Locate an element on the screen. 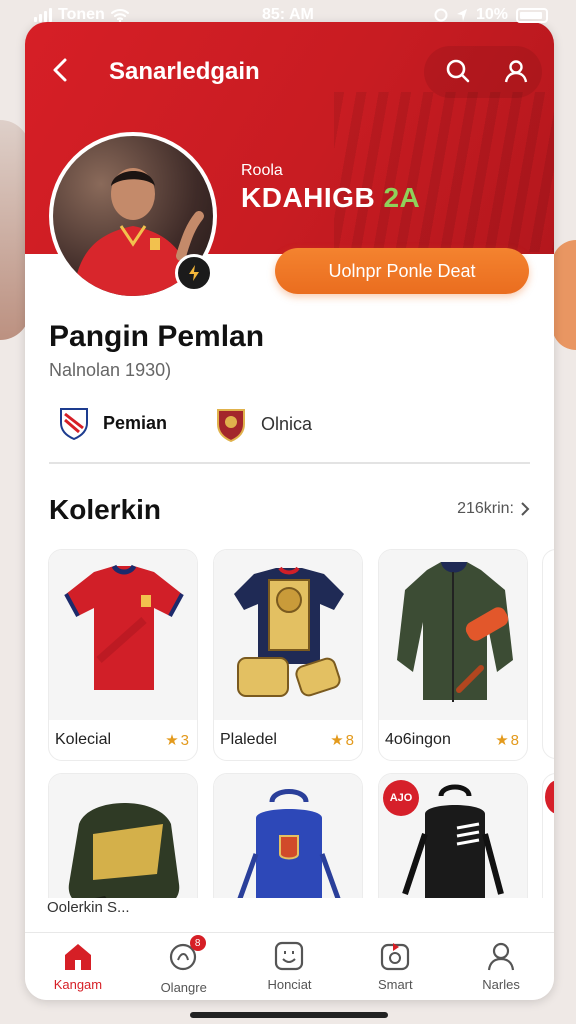  battery-percent: 10% is located at coordinates (491, 14).